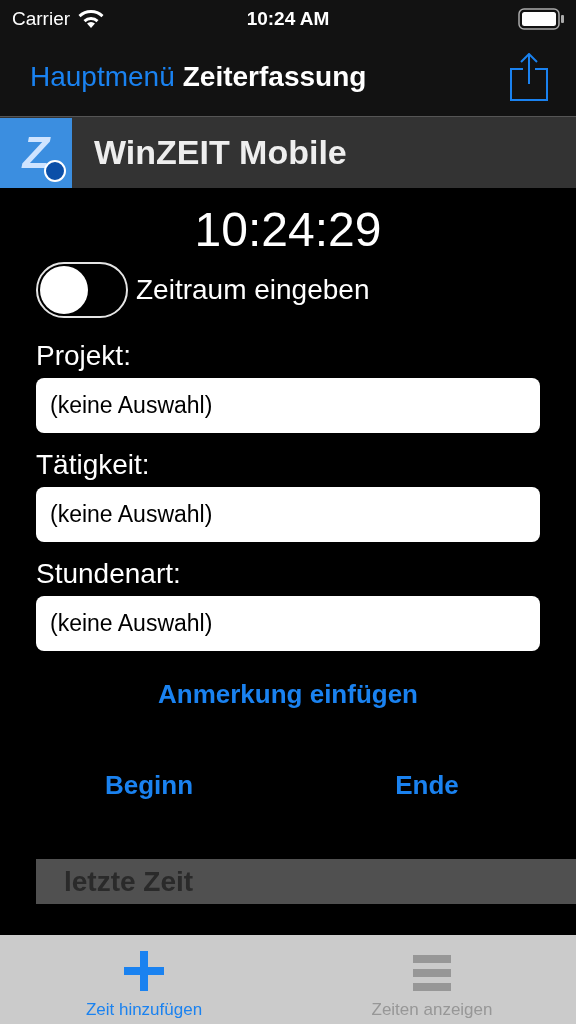  Describe the element at coordinates (93, 465) in the screenshot. I see `field-label: Tätigkeit:` at that location.